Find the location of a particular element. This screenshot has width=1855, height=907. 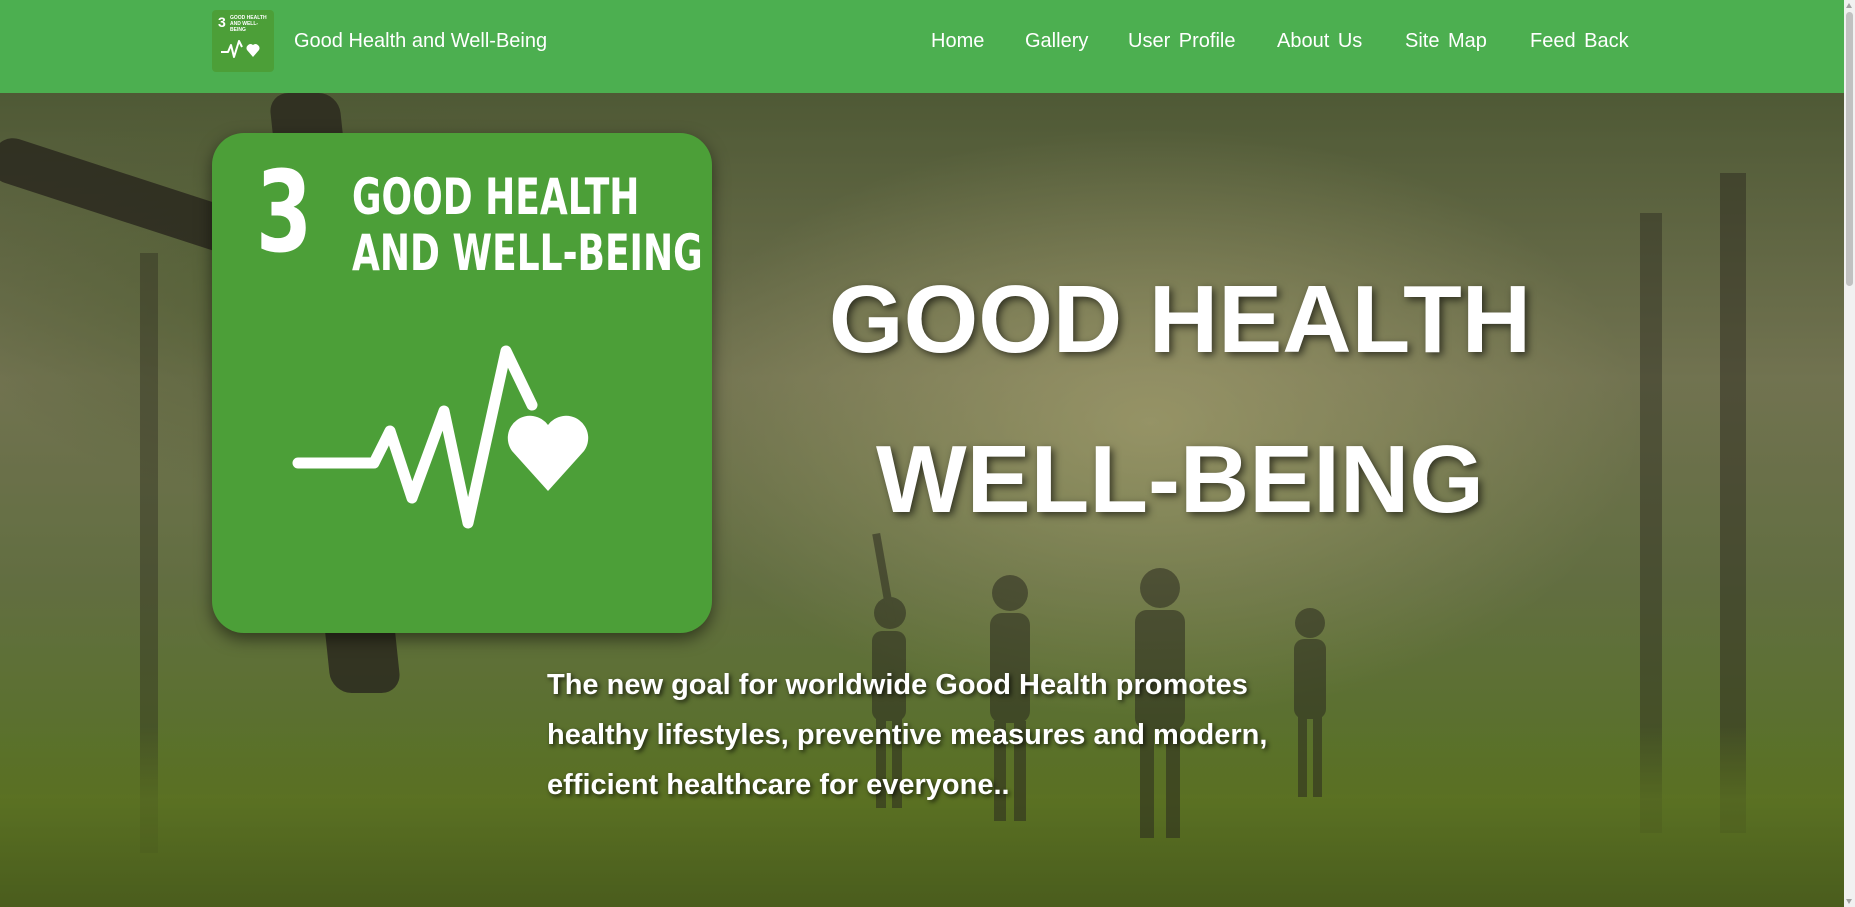

nav-feed-back-link: Feed Back is located at coordinates (1579, 41).